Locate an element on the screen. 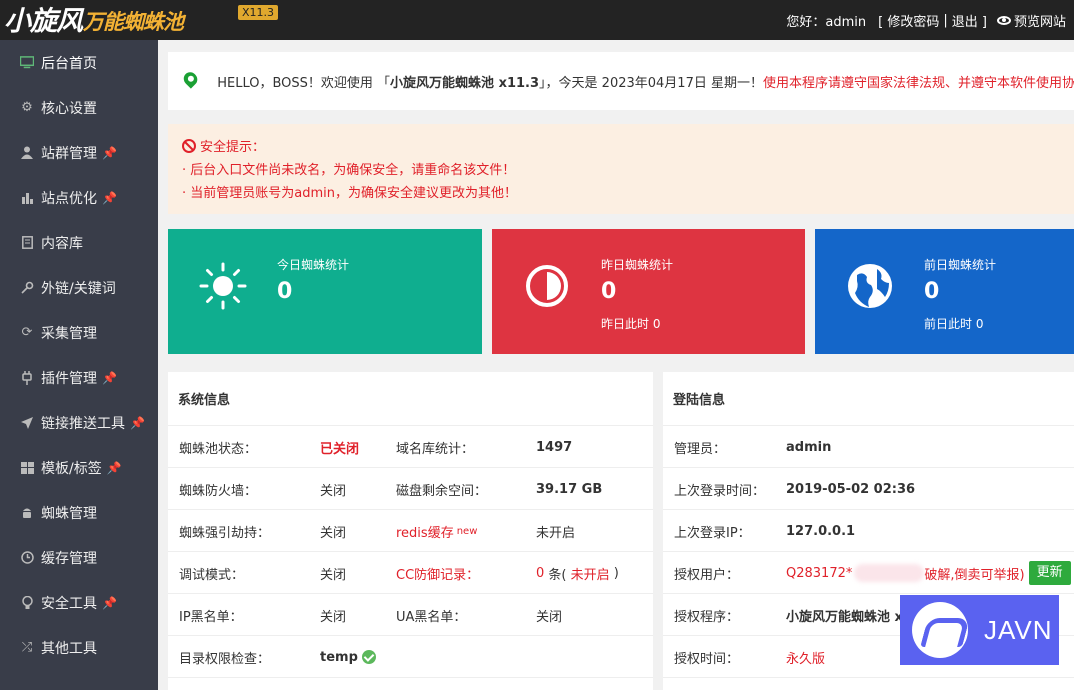 The image size is (1074, 690). row-value: 已关闭 is located at coordinates (340, 449).